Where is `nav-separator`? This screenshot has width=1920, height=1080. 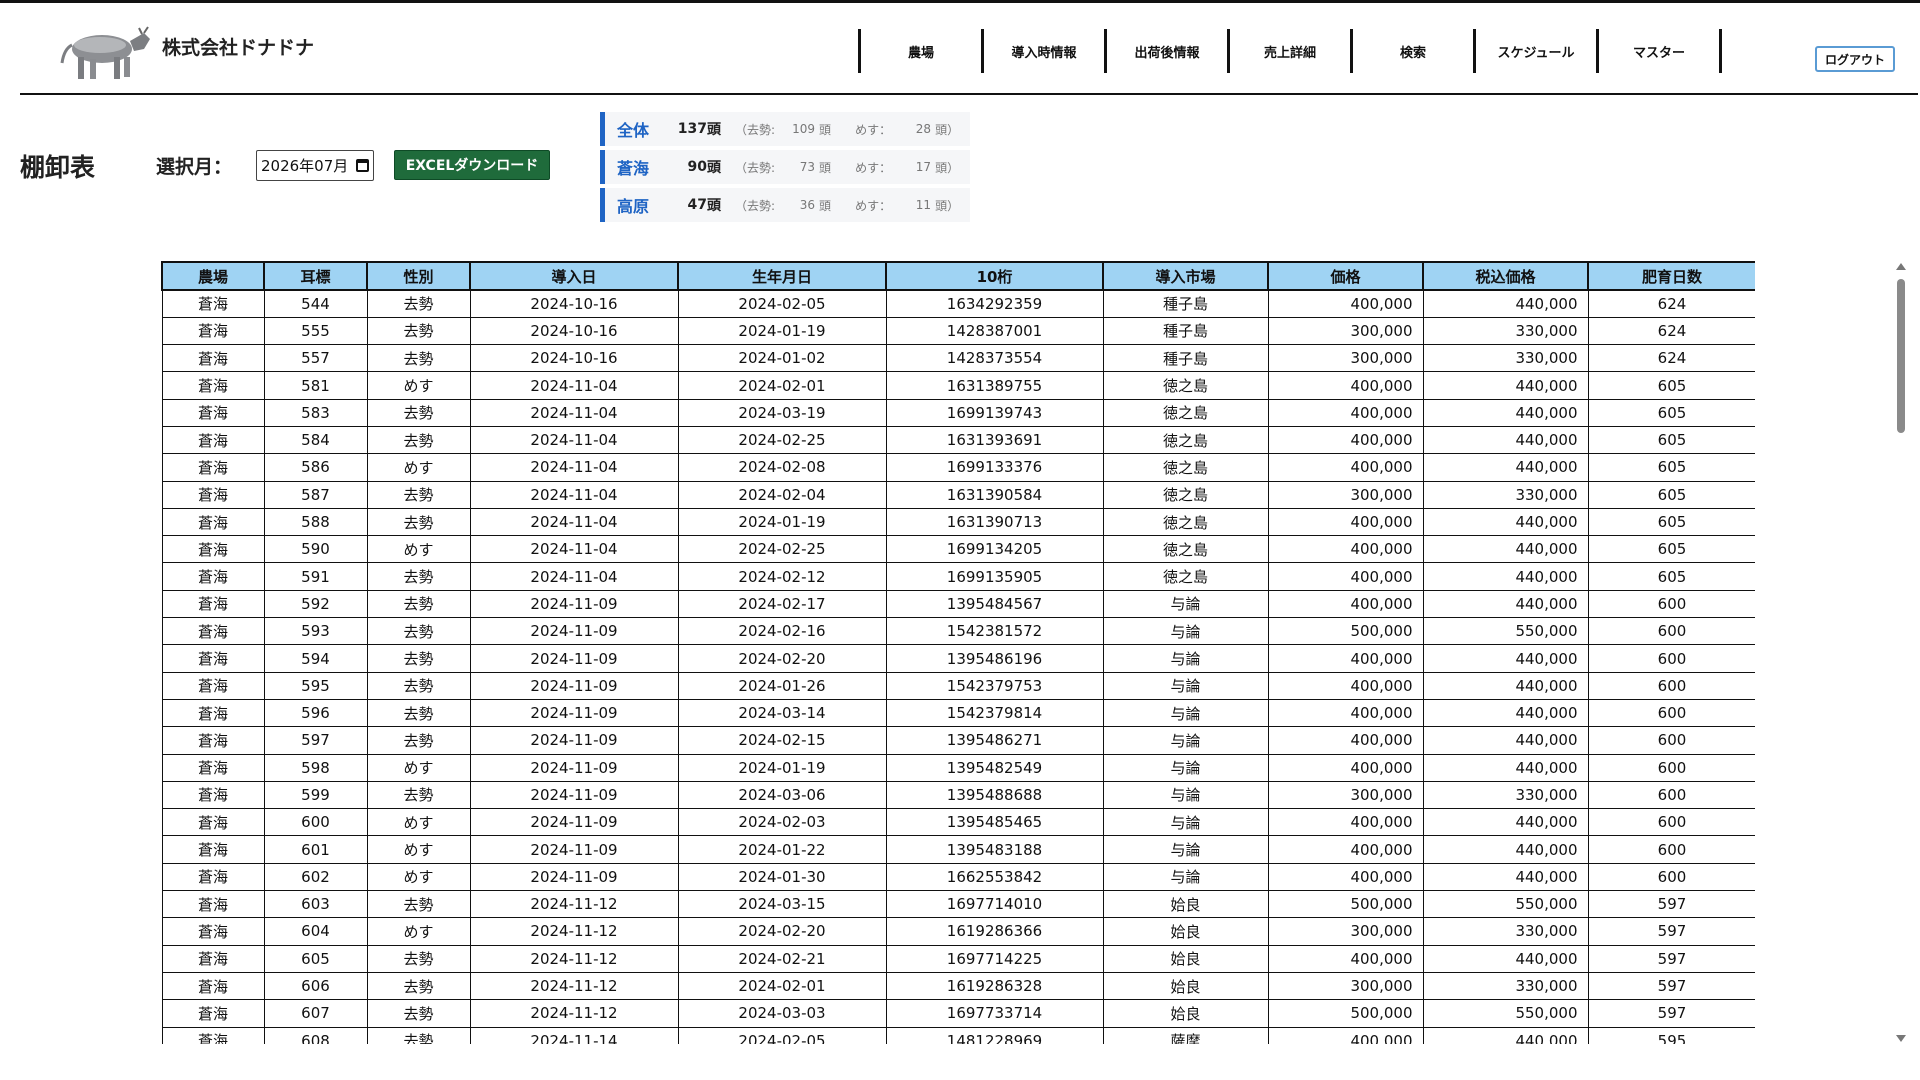
nav-separator is located at coordinates (1720, 51).